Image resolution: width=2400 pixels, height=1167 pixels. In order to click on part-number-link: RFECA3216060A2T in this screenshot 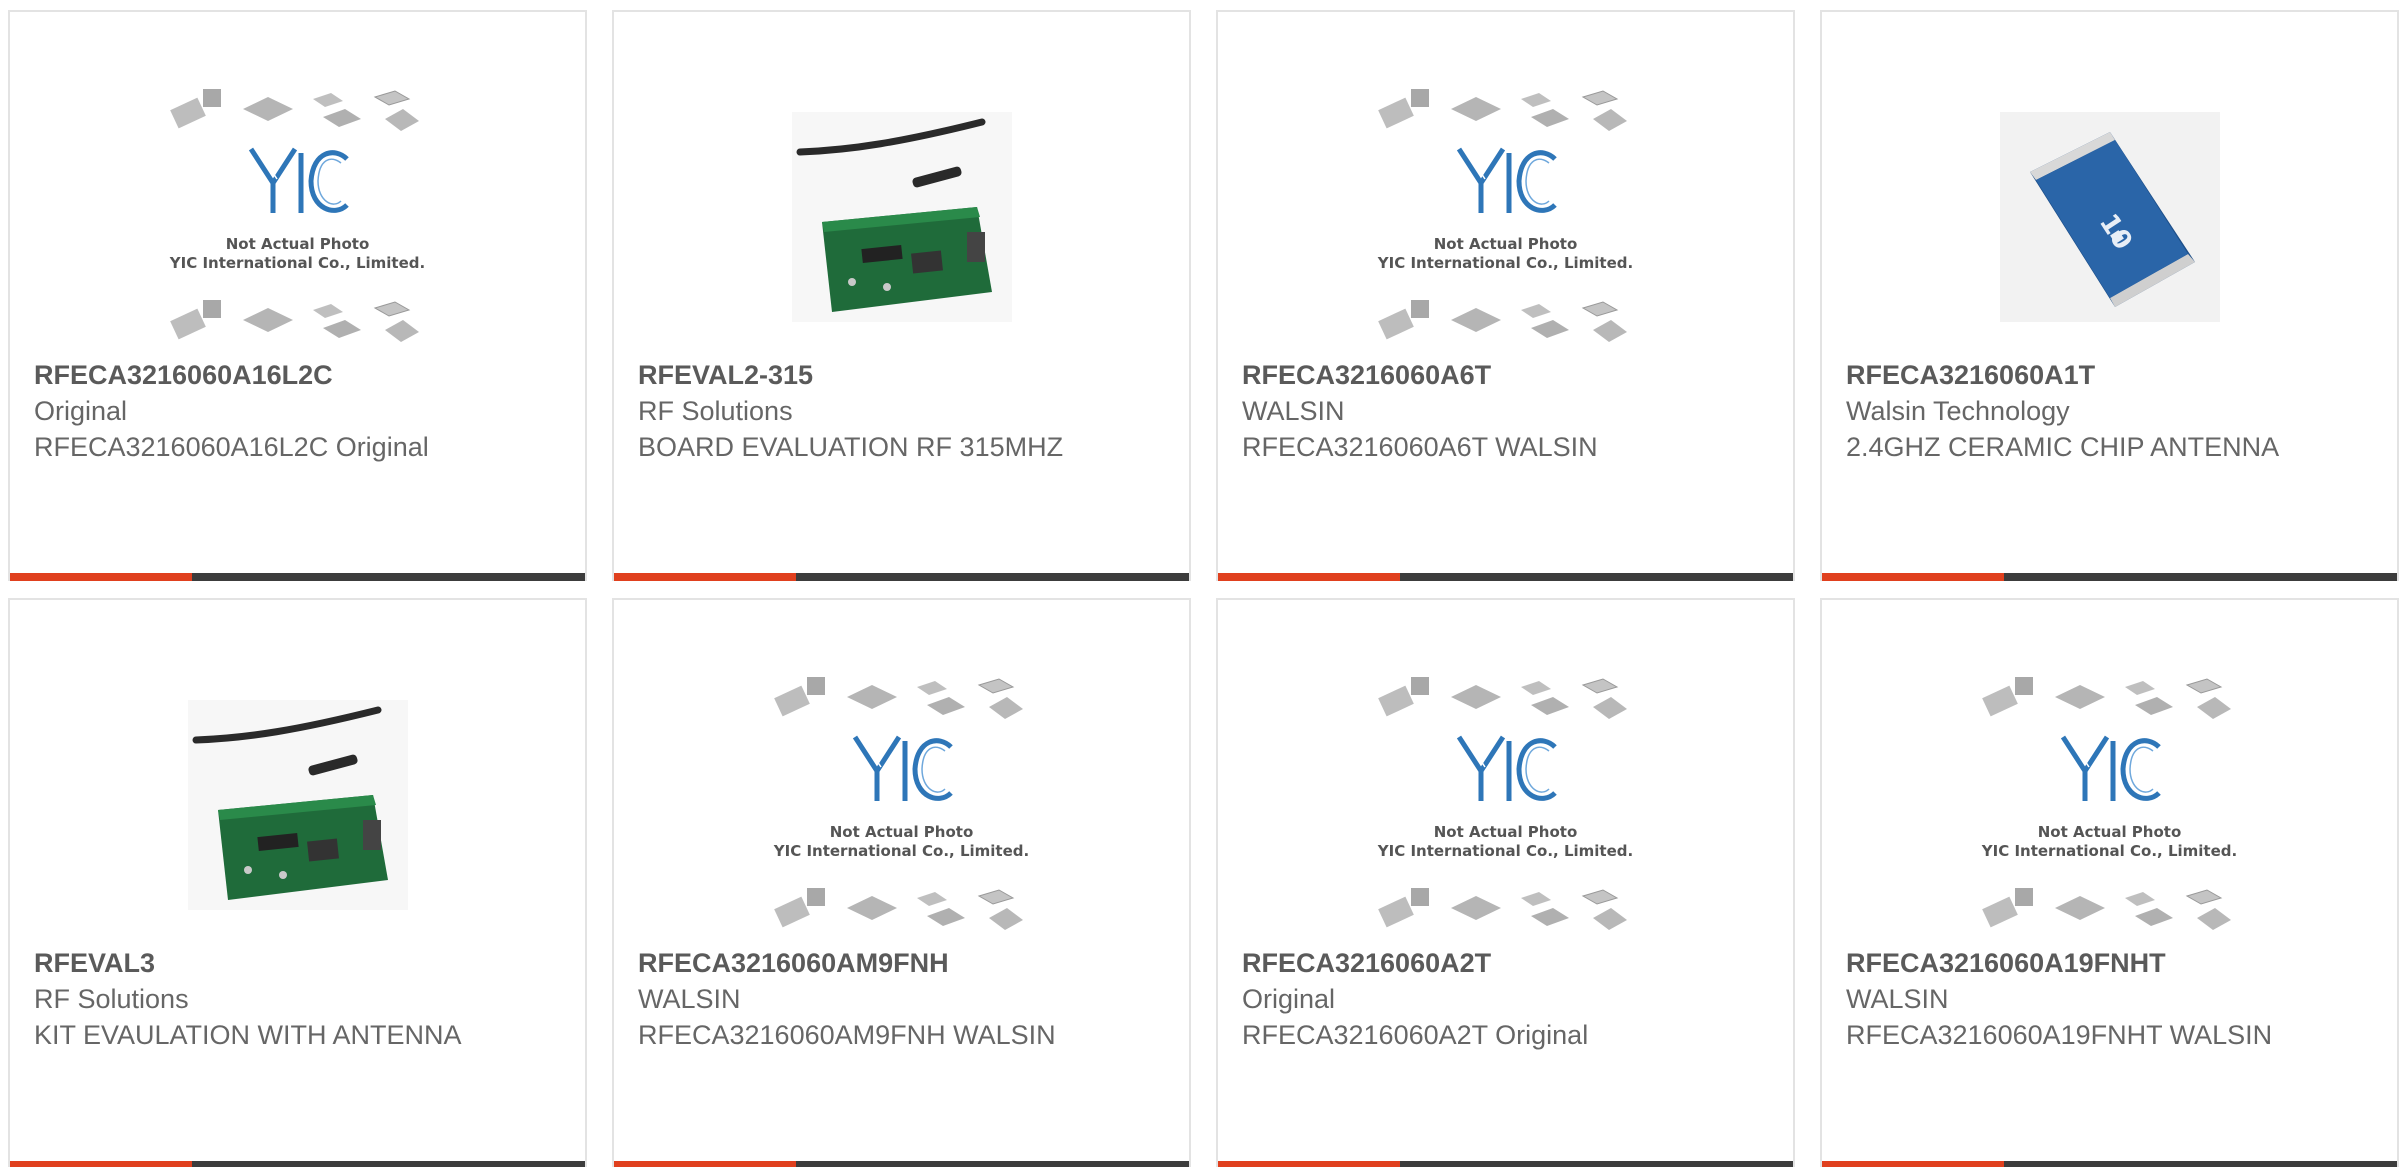, I will do `click(1505, 963)`.